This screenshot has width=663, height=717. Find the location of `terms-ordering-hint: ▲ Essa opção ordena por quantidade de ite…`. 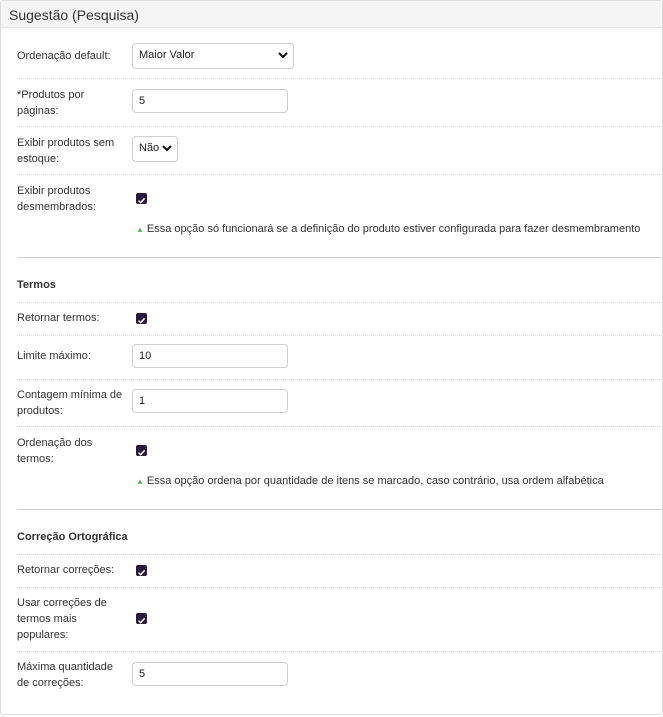

terms-ordering-hint: ▲ Essa opção ordena por quantidade de ite… is located at coordinates (370, 481).